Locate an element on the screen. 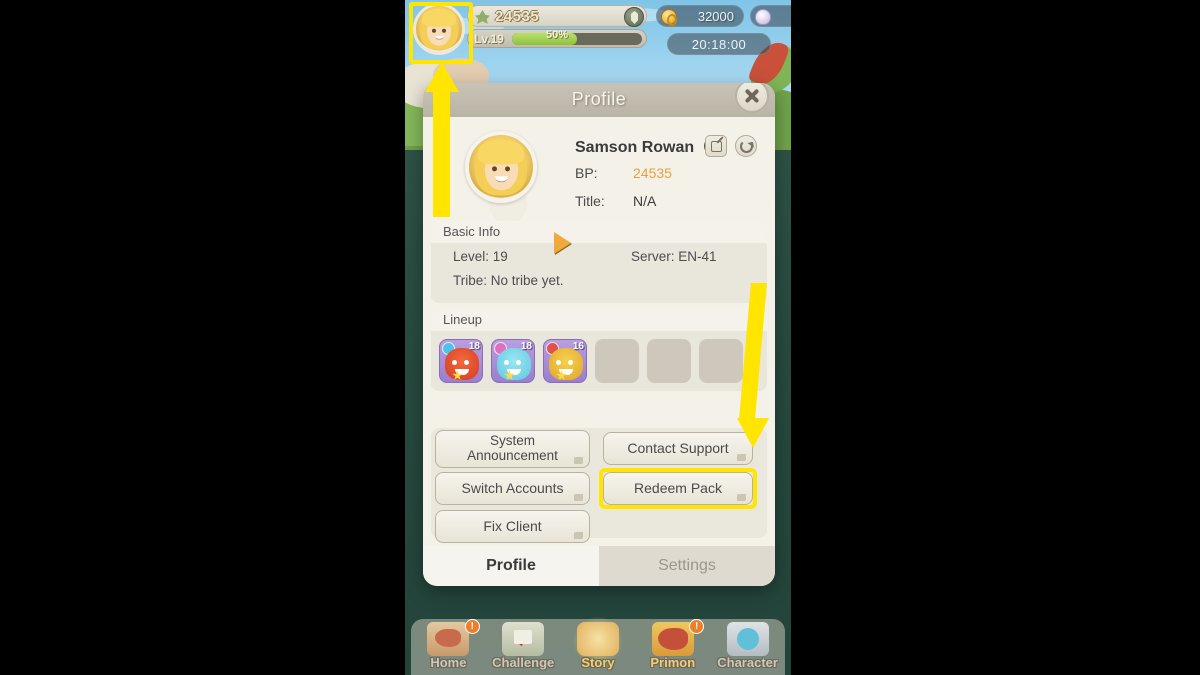 The height and width of the screenshot is (675, 1200). server-value: Server: EN-41 is located at coordinates (674, 256).